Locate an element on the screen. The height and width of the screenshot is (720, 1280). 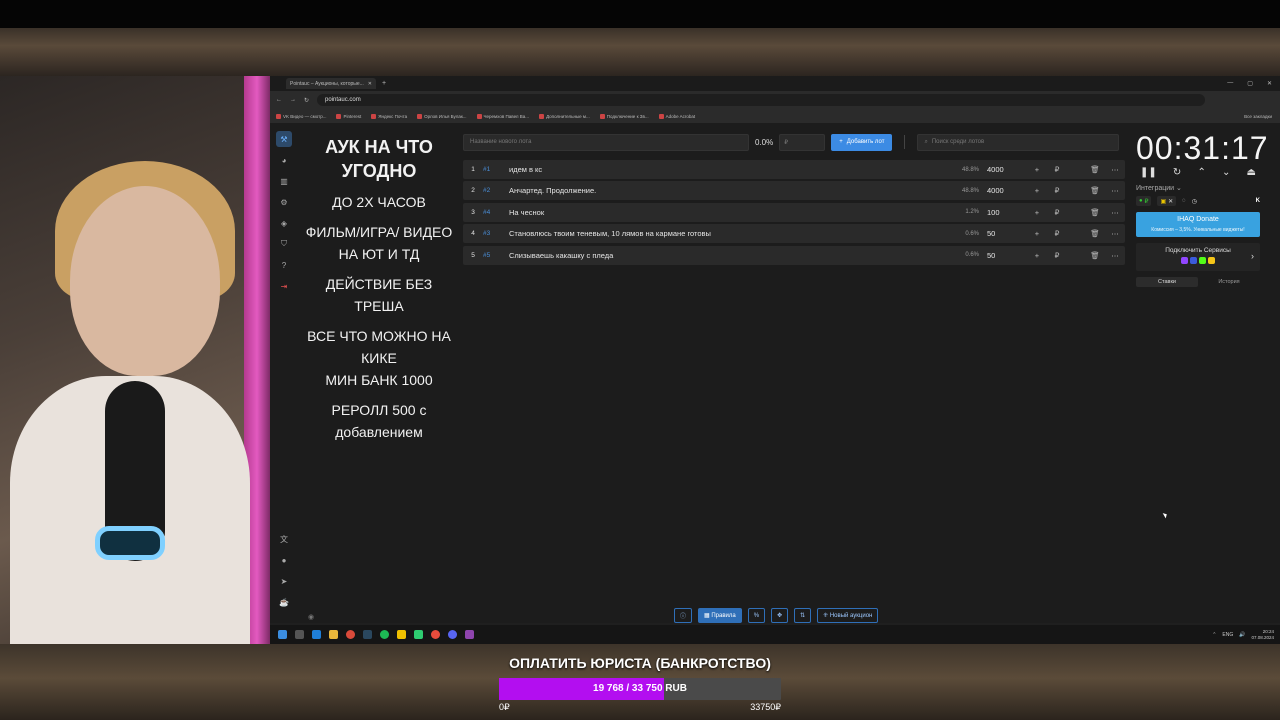
shield-icon: ⛉ is located at coordinates (284, 244).